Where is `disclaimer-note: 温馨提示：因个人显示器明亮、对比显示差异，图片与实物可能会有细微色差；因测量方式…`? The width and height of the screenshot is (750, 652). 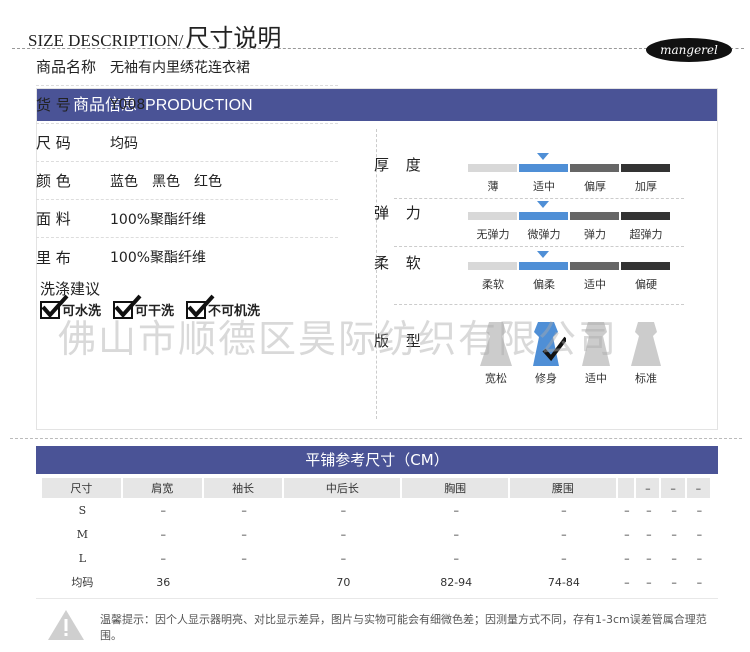
disclaimer-note: 温馨提示：因个人显示器明亮、对比显示差异，图片与实物可能会有细微色差；因测量方式… is located at coordinates (403, 627).